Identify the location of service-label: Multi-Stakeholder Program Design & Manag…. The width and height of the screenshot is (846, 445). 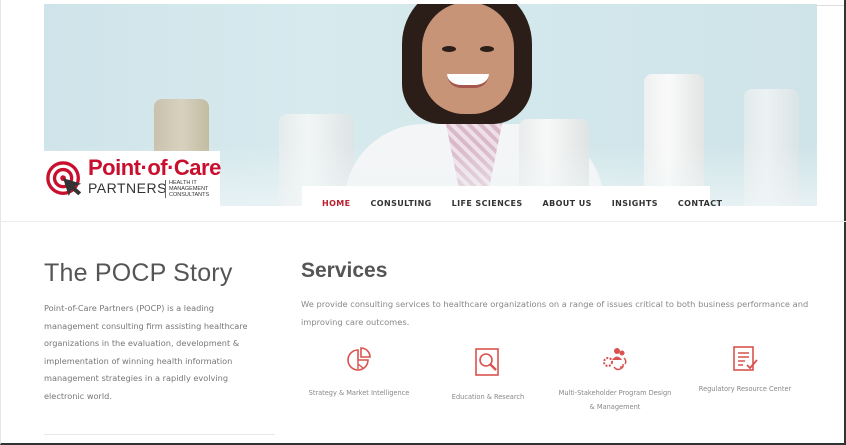
(615, 400).